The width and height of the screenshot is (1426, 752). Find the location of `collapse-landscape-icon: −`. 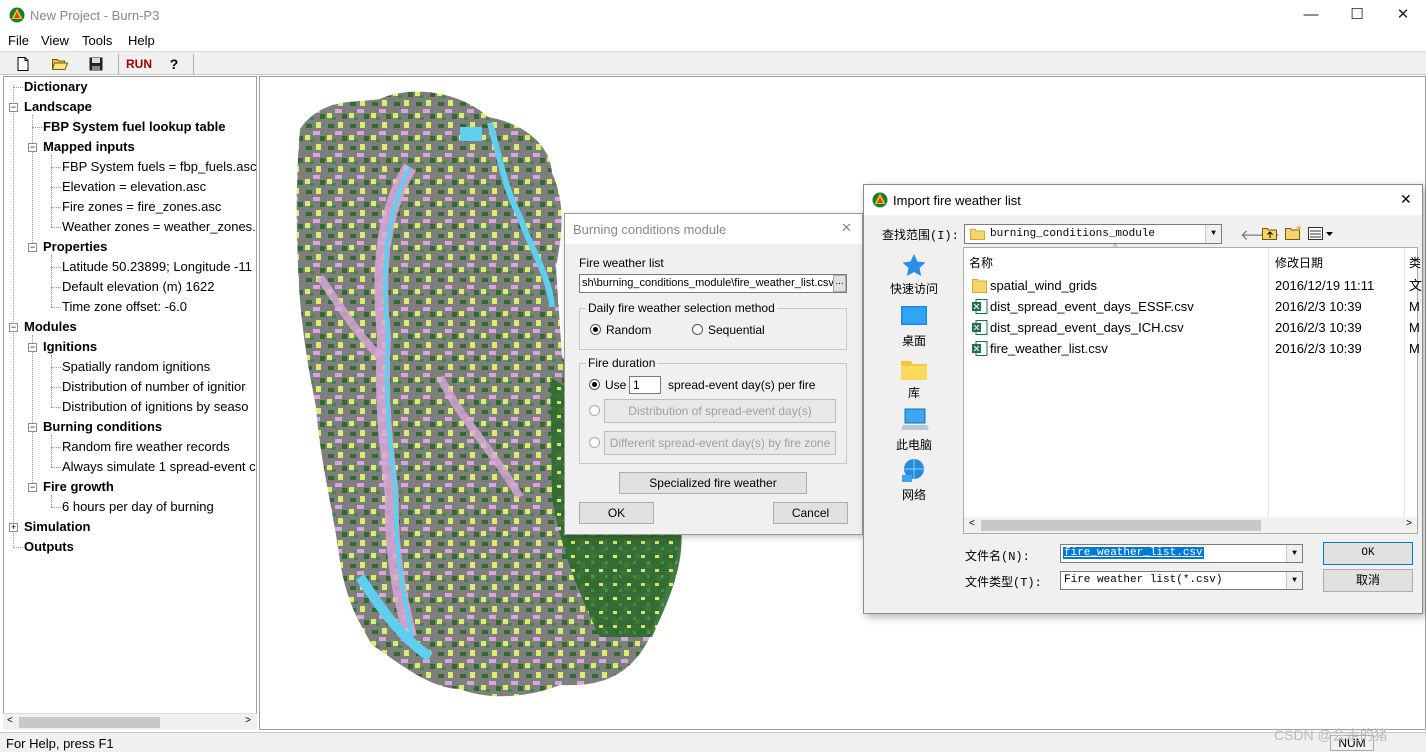

collapse-landscape-icon: − is located at coordinates (13, 107).